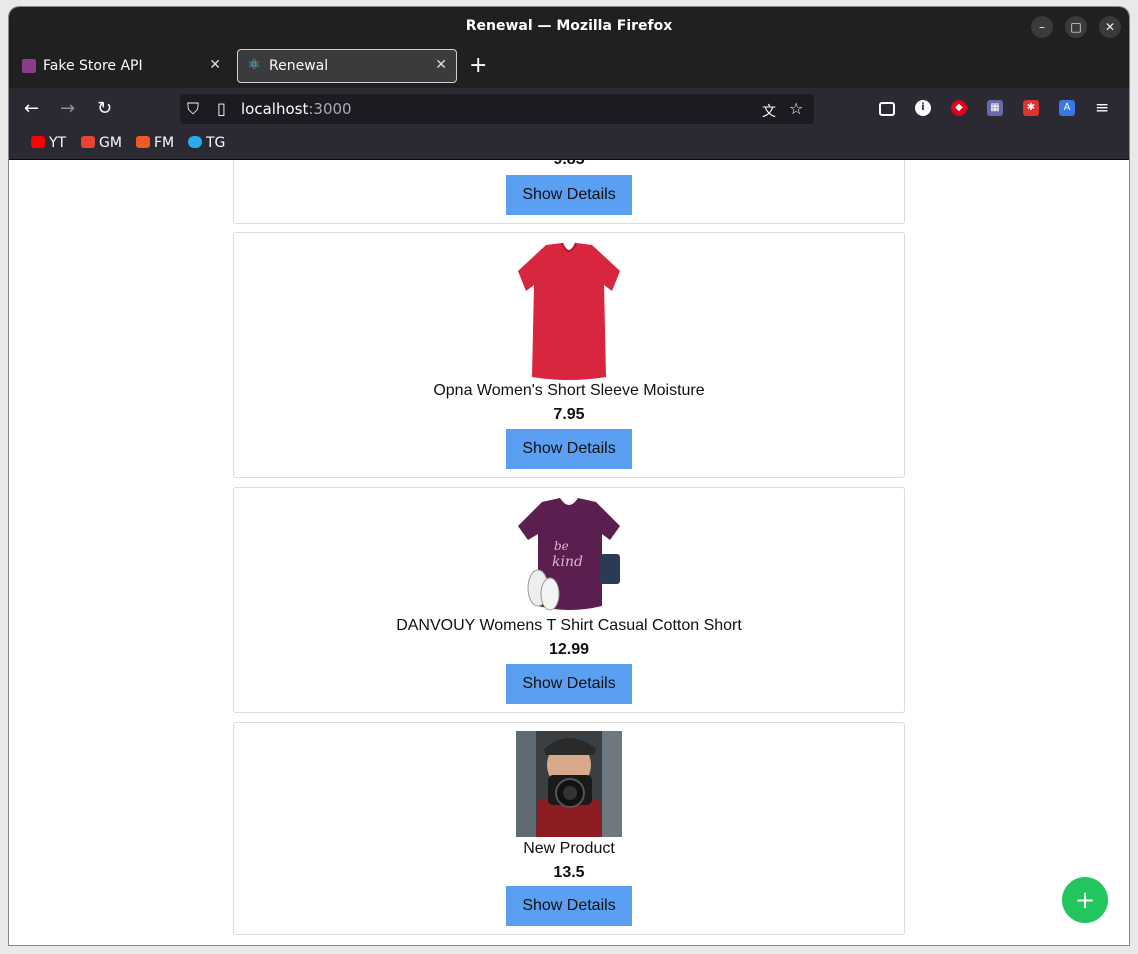 This screenshot has width=1138, height=954. What do you see at coordinates (29, 66) in the screenshot?
I see `fake-store-favicon-icon` at bounding box center [29, 66].